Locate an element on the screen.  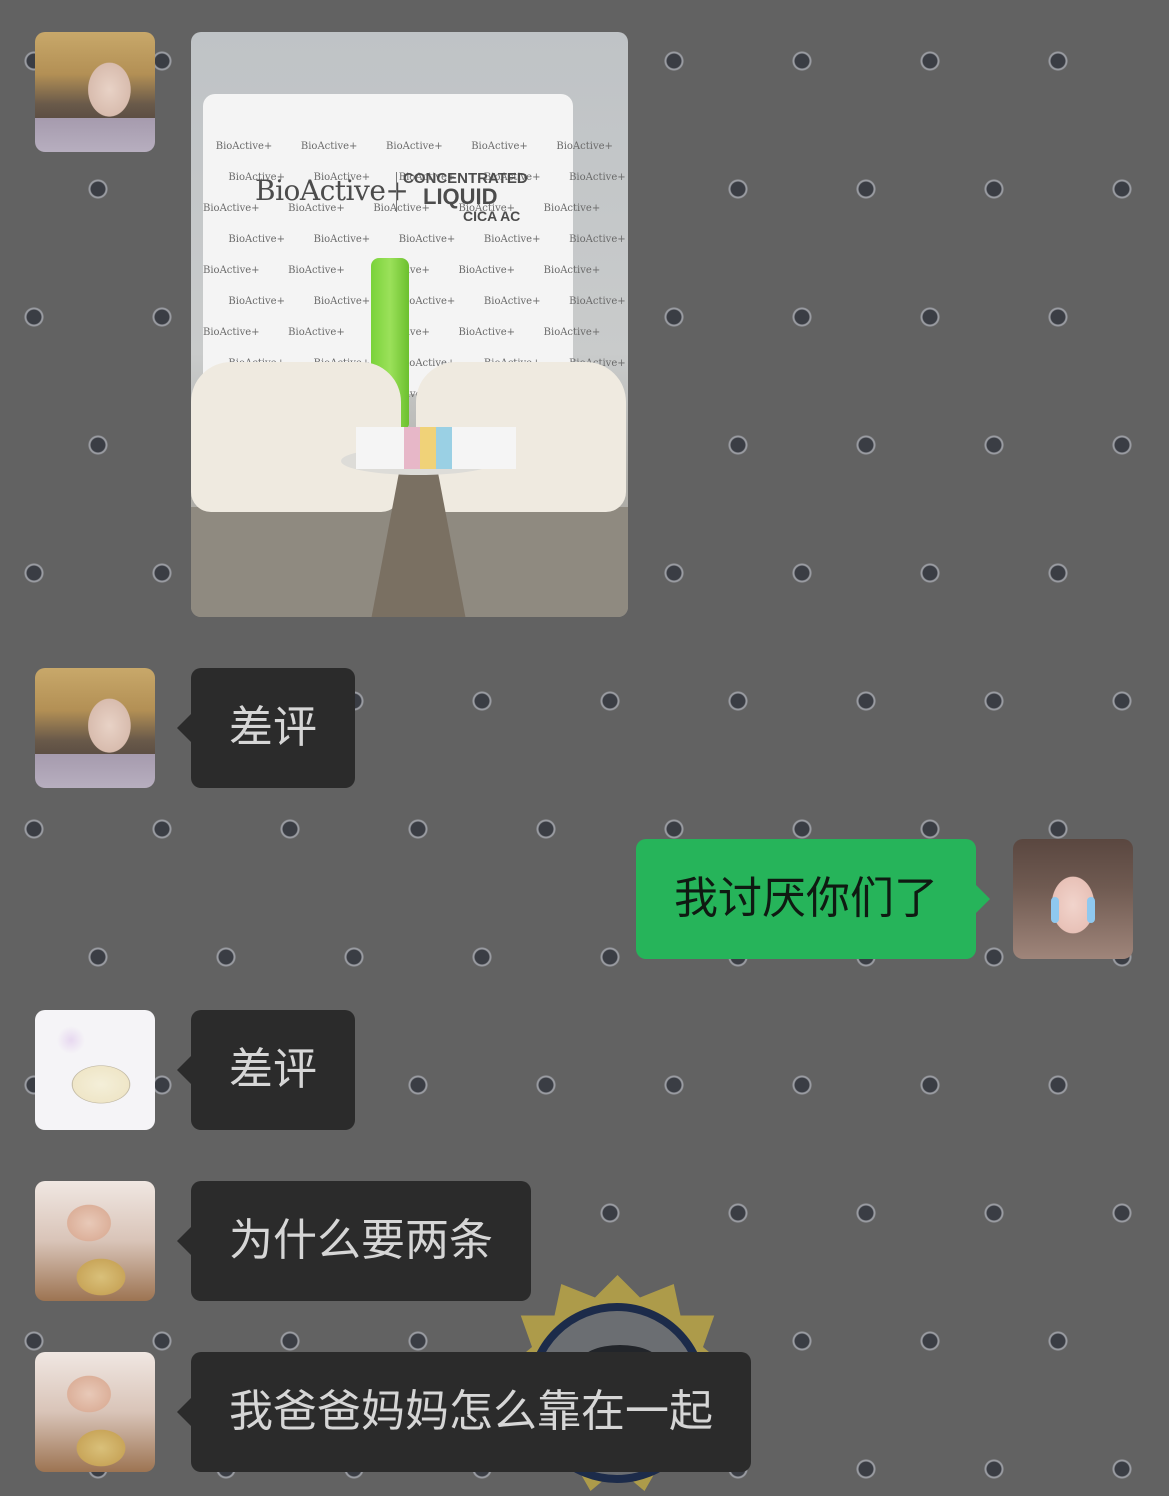
photo-product-line-3: CICA AC is located at coordinates (492, 216).